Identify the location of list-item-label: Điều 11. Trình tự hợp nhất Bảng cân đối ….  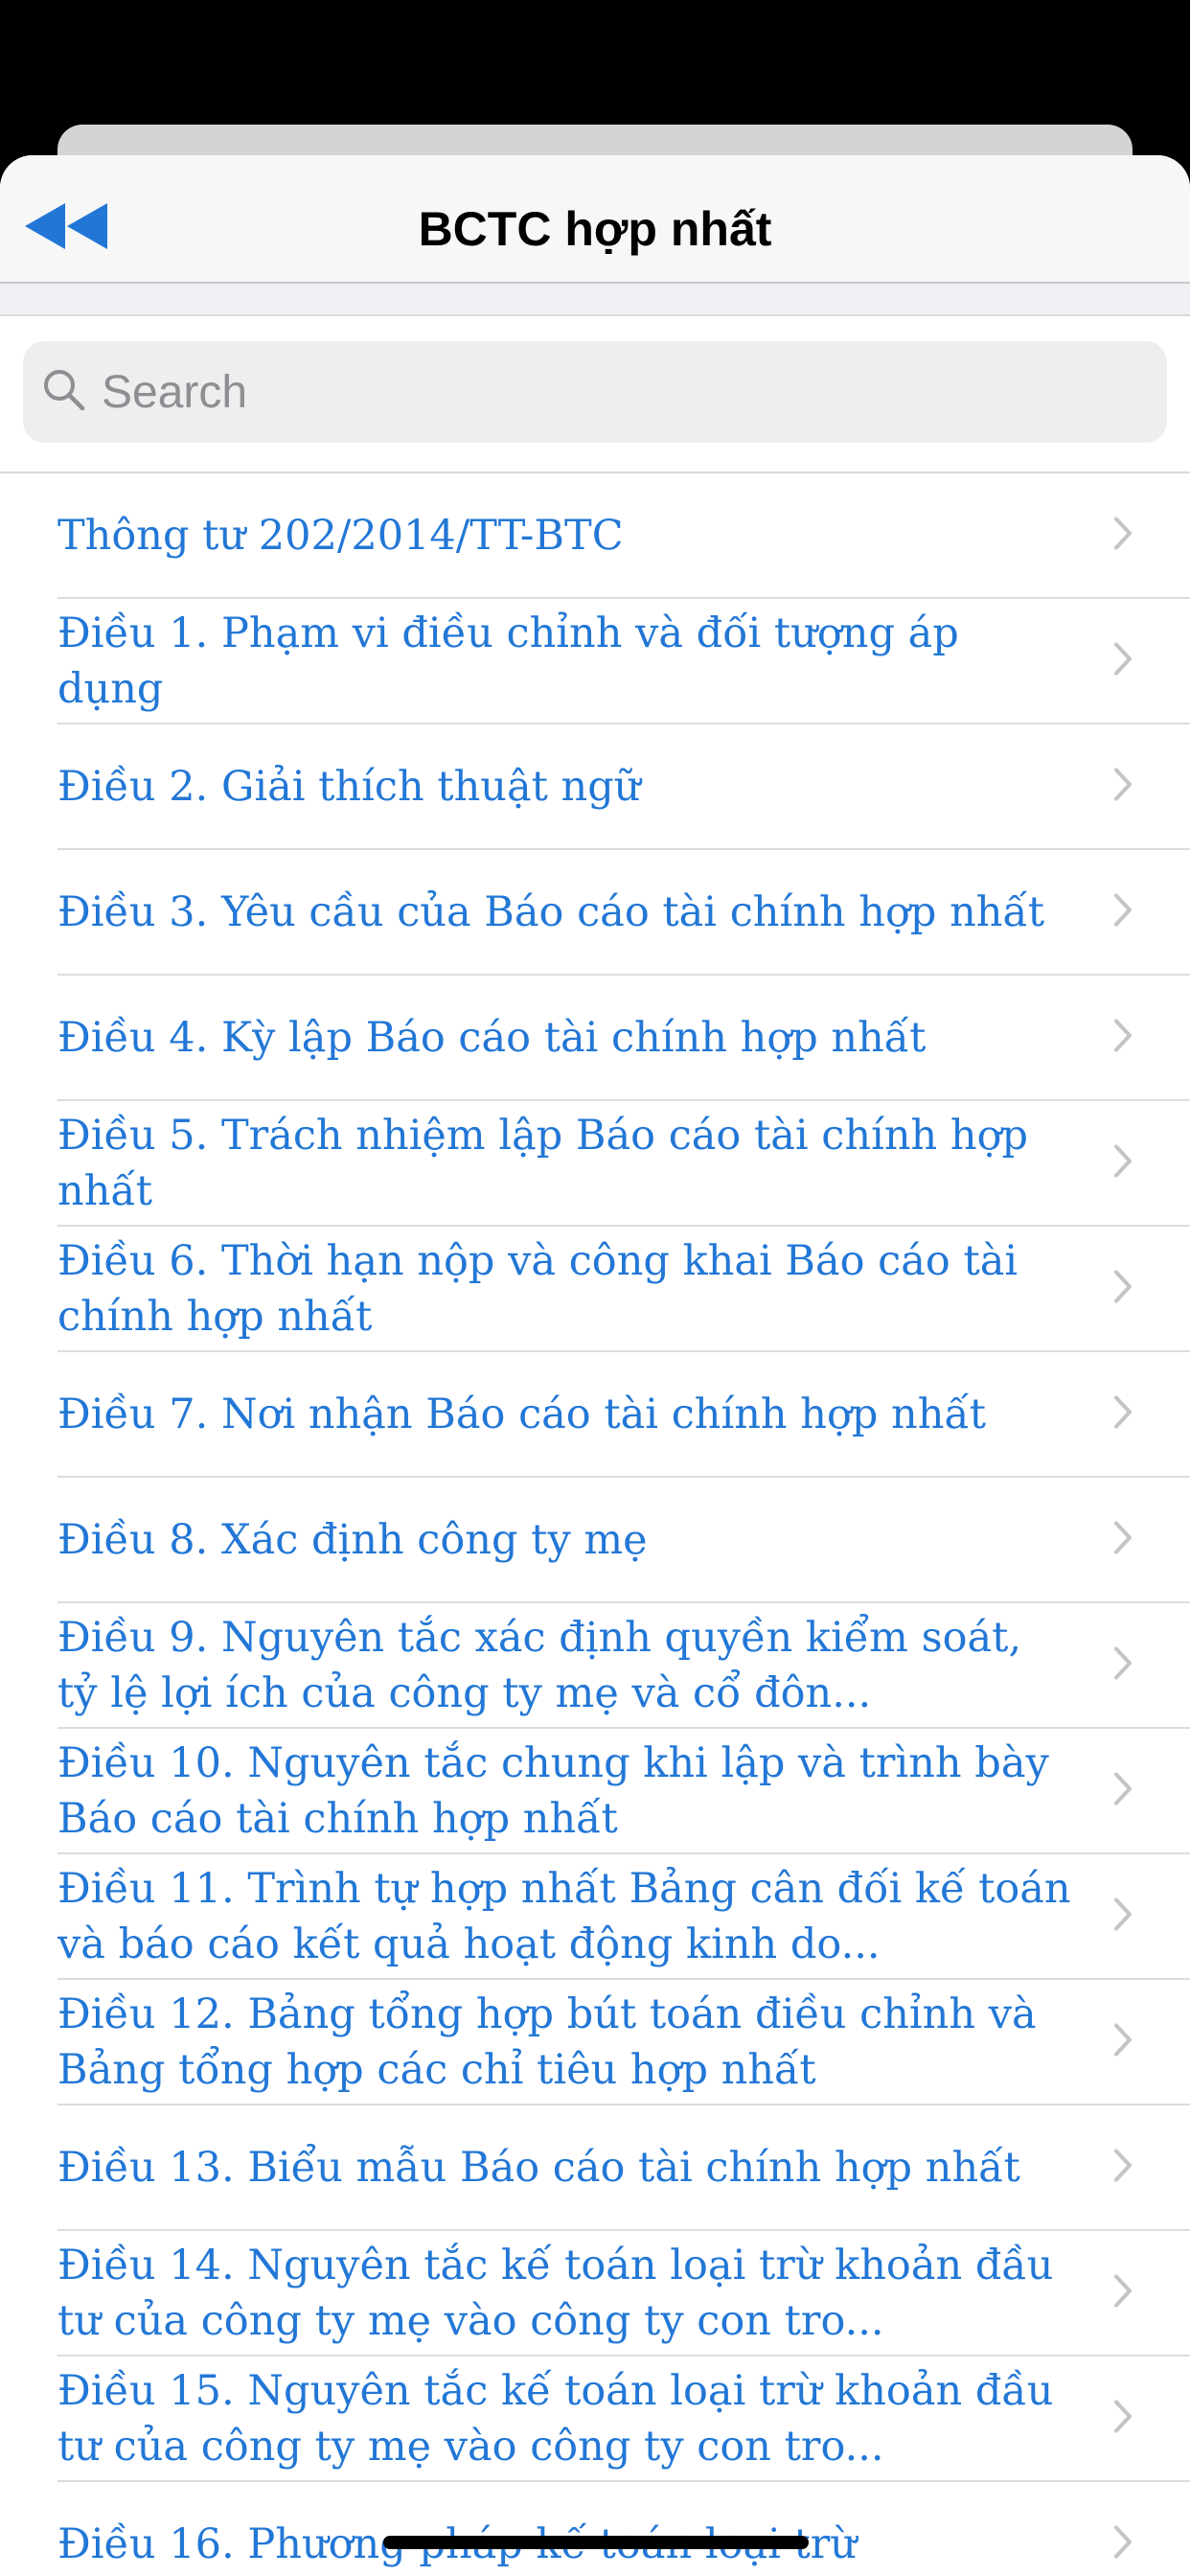
(564, 1916).